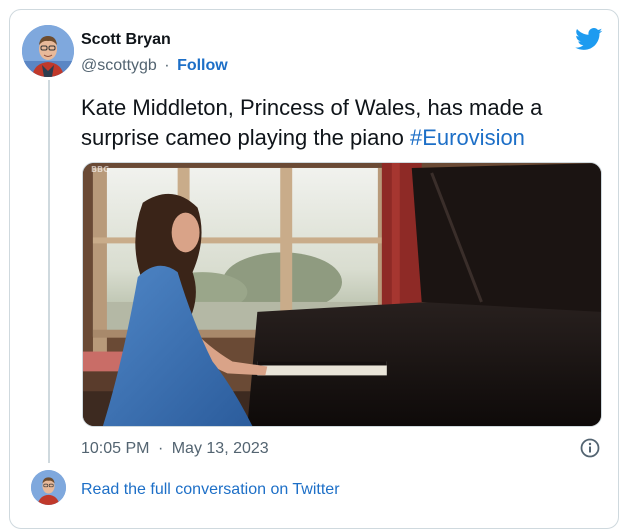  I want to click on tweet-date: May 13, 2023, so click(220, 448).